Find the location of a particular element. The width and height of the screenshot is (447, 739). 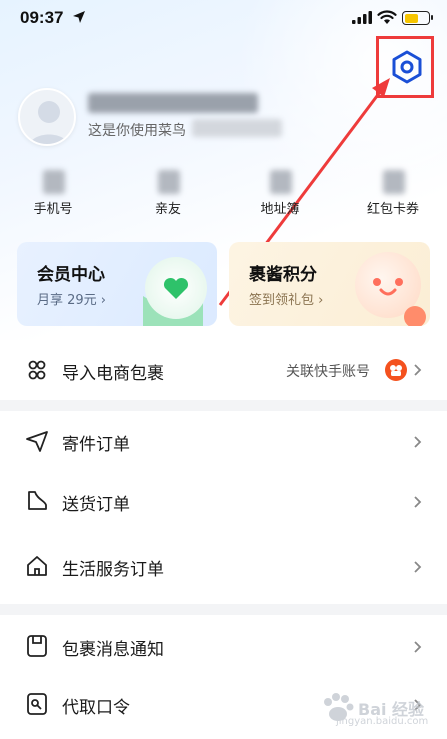

quick-action-coupons: 红包卡券 is located at coordinates (393, 193).